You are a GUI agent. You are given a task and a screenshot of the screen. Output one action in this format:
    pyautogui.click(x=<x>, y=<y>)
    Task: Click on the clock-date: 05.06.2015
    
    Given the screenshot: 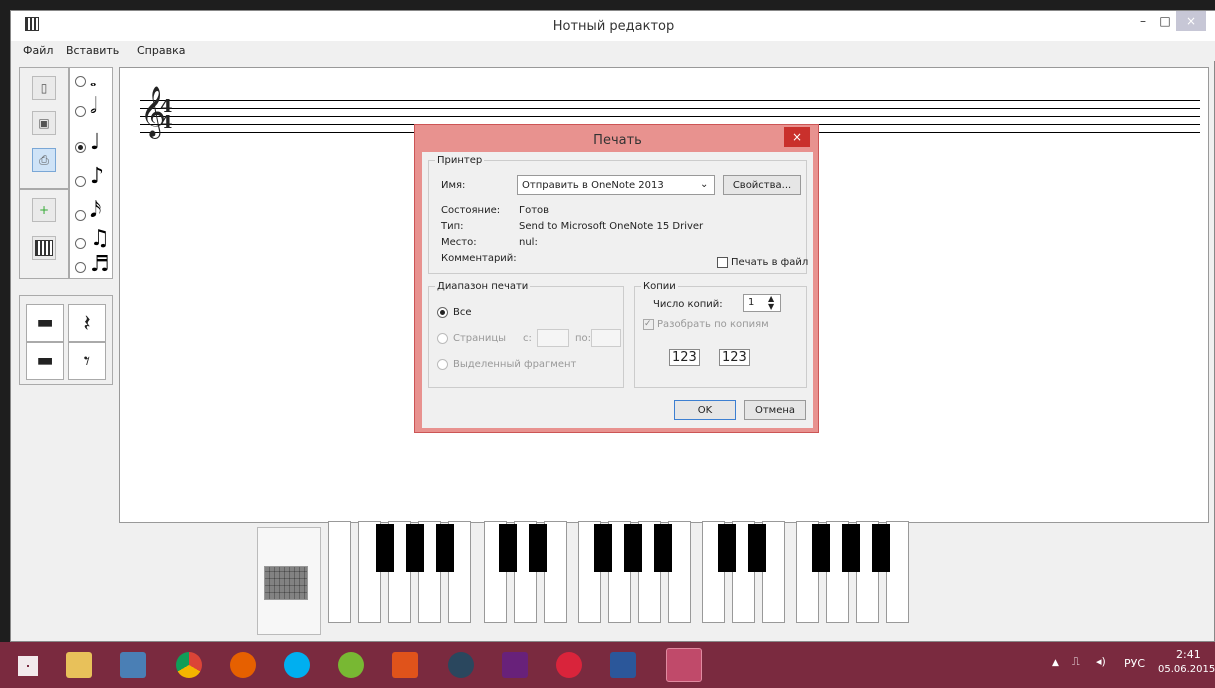 What is the action you would take?
    pyautogui.click(x=1186, y=669)
    